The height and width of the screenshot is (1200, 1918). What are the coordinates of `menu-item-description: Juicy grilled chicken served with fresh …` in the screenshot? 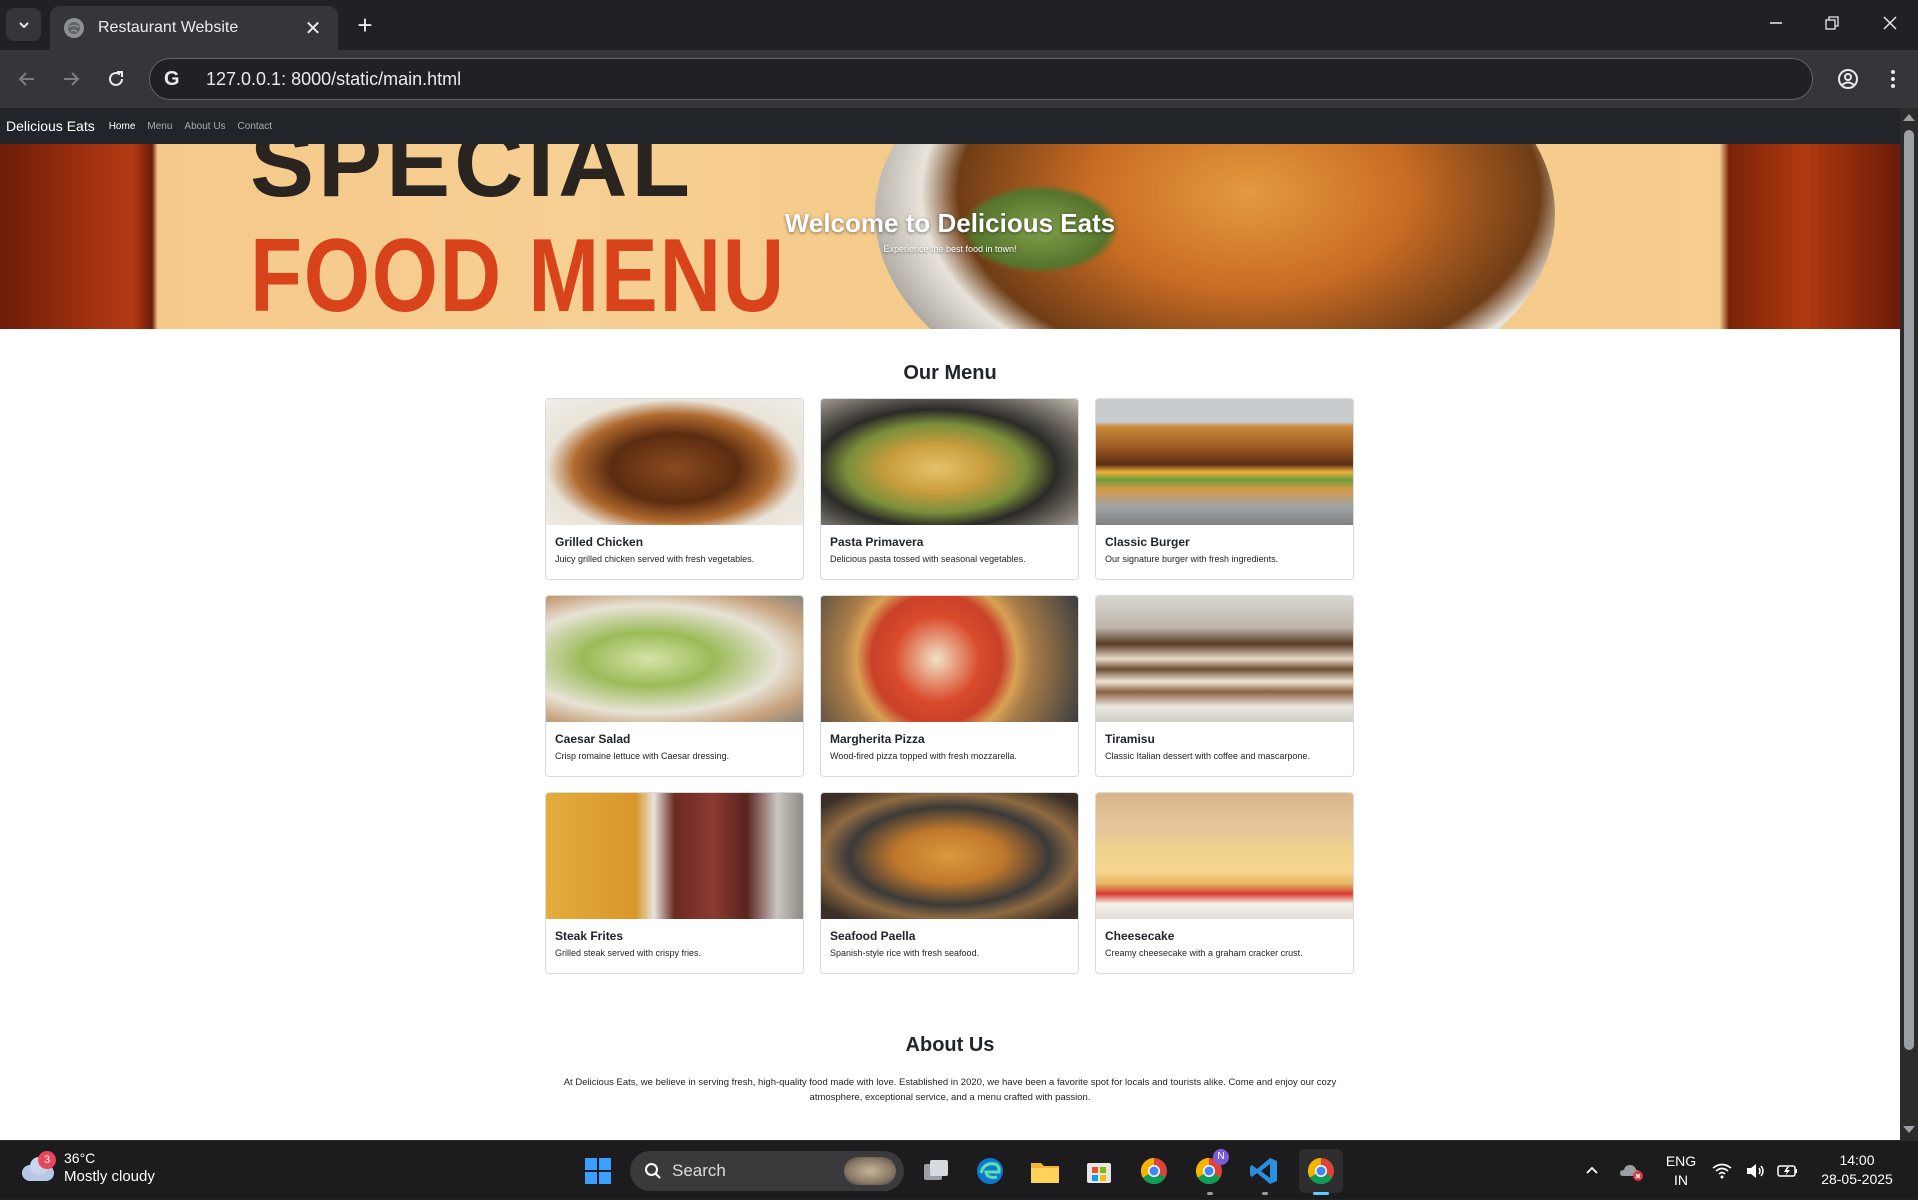 It's located at (655, 559).